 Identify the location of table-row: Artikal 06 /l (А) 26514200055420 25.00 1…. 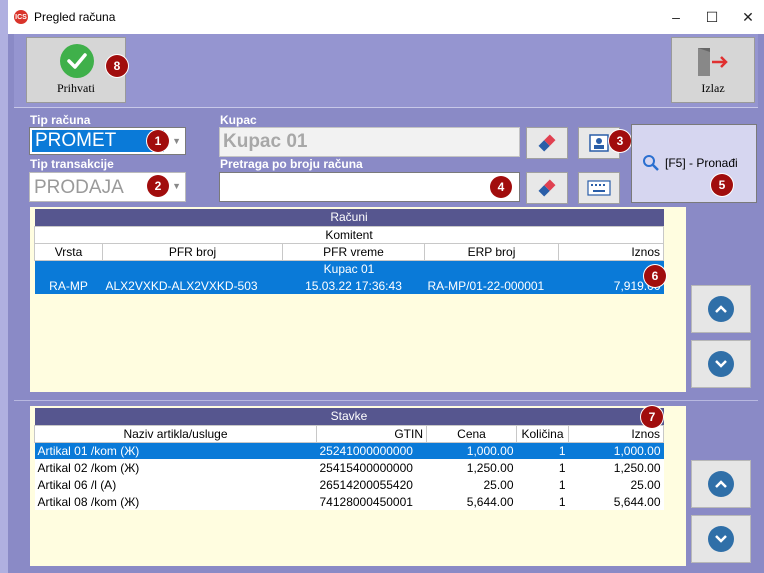
(349, 484).